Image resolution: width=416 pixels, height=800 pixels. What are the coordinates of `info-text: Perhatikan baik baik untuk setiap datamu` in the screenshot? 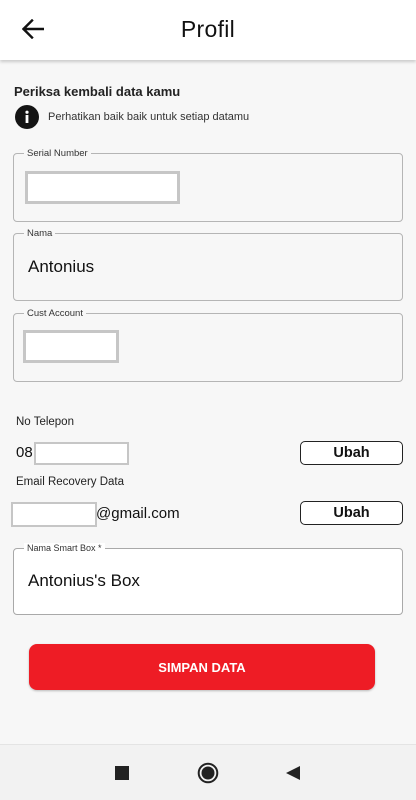 It's located at (149, 117).